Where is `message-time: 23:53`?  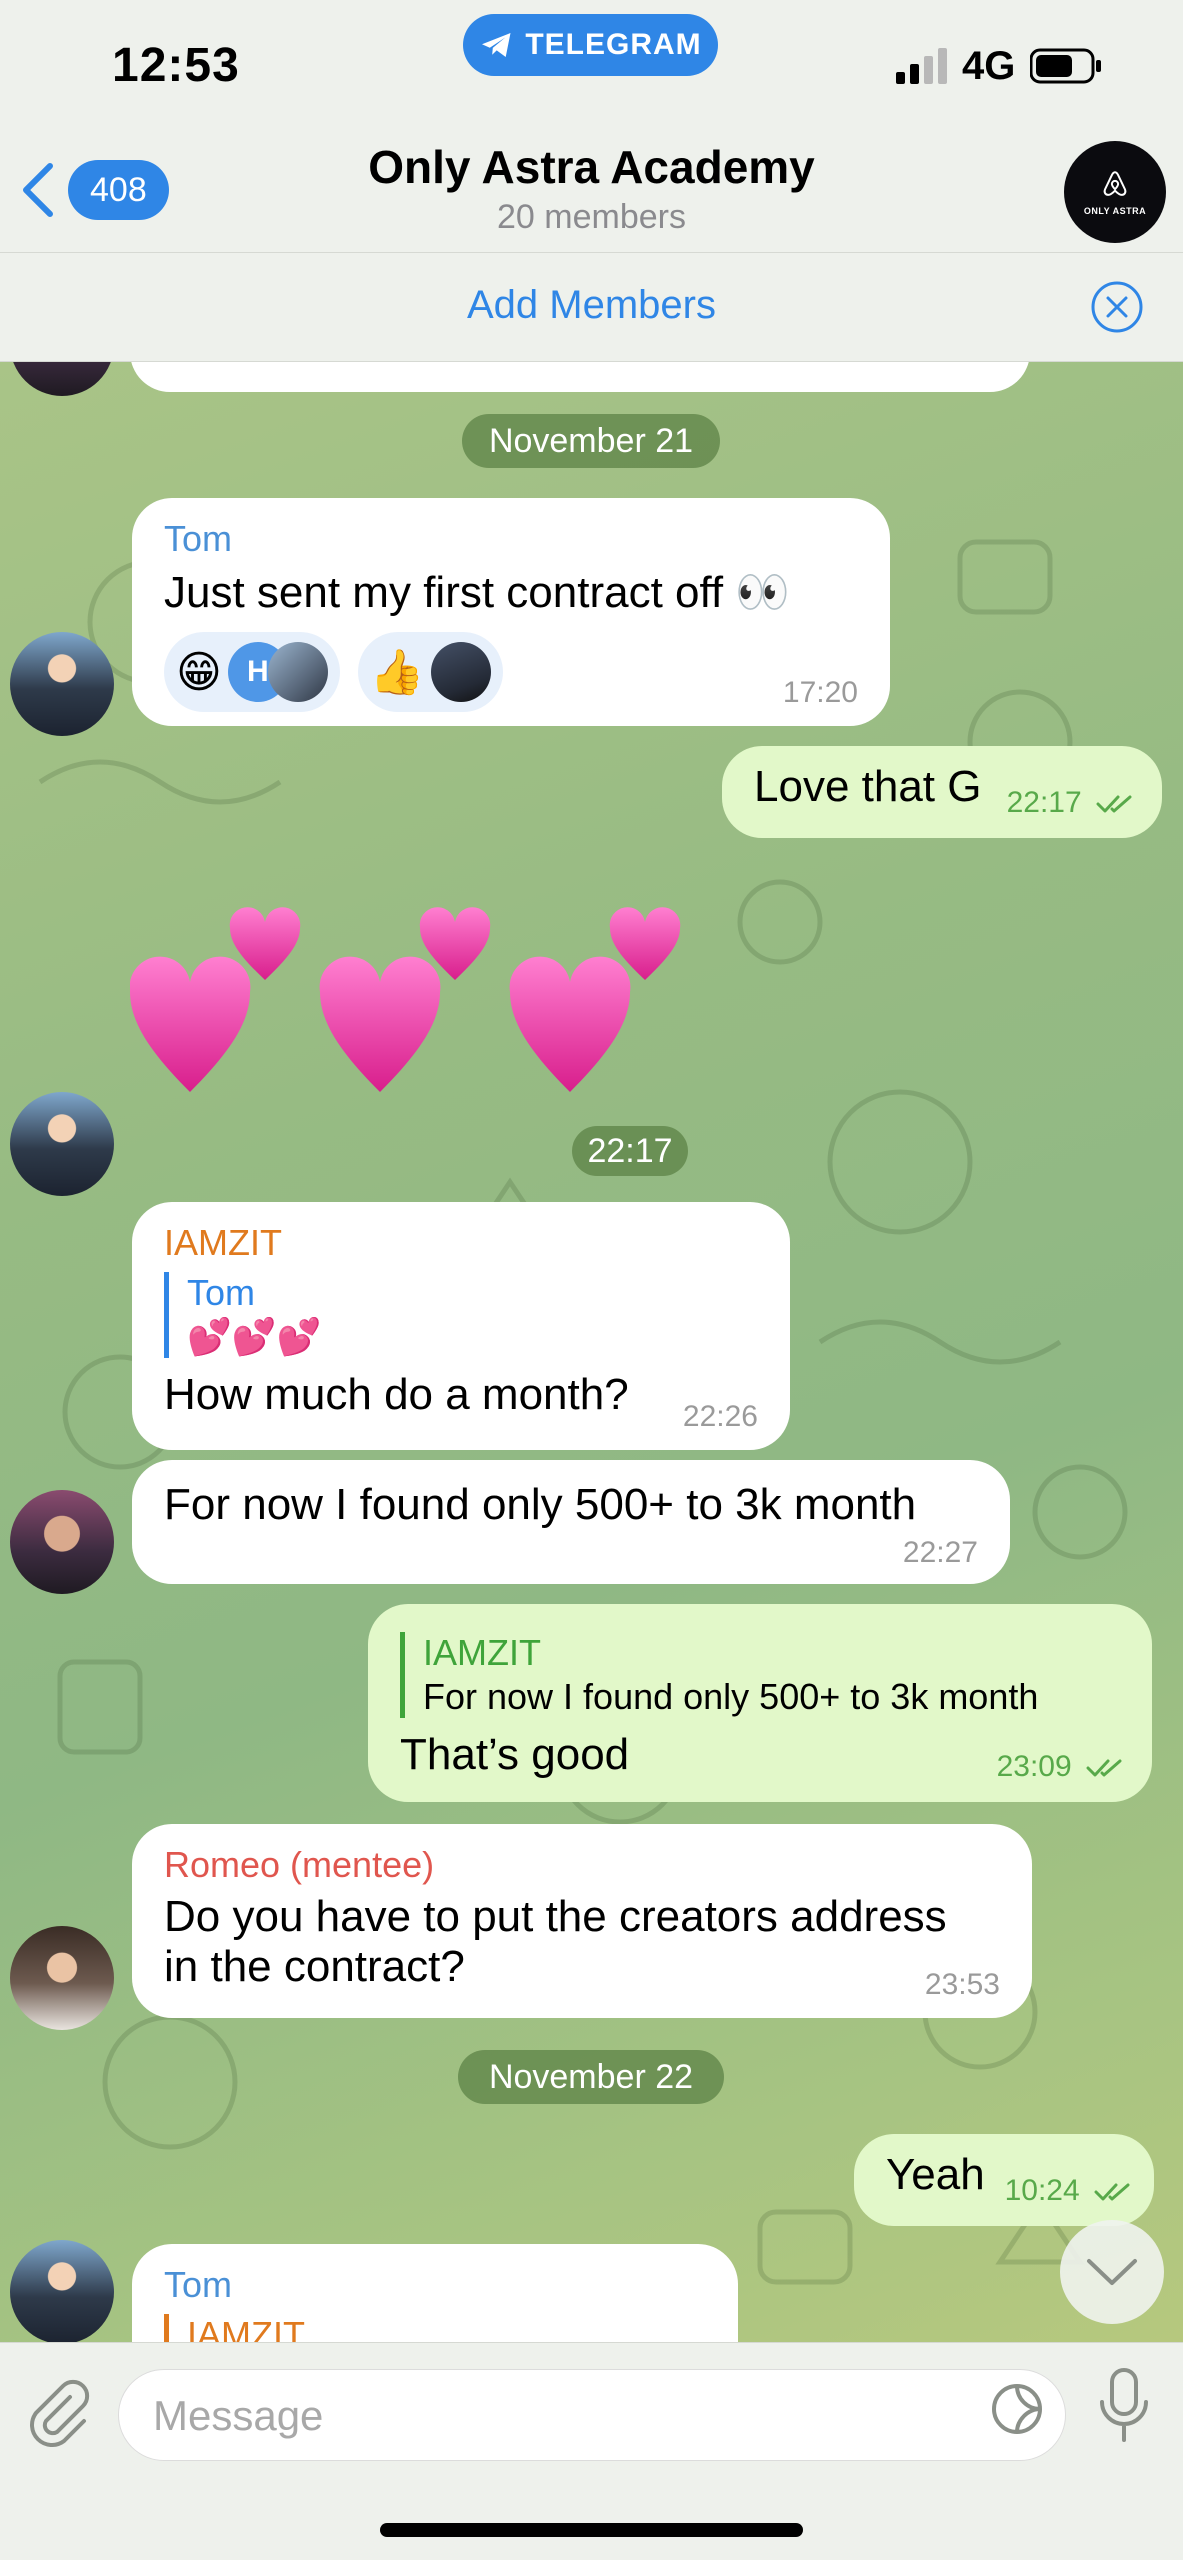 message-time: 23:53 is located at coordinates (962, 1984).